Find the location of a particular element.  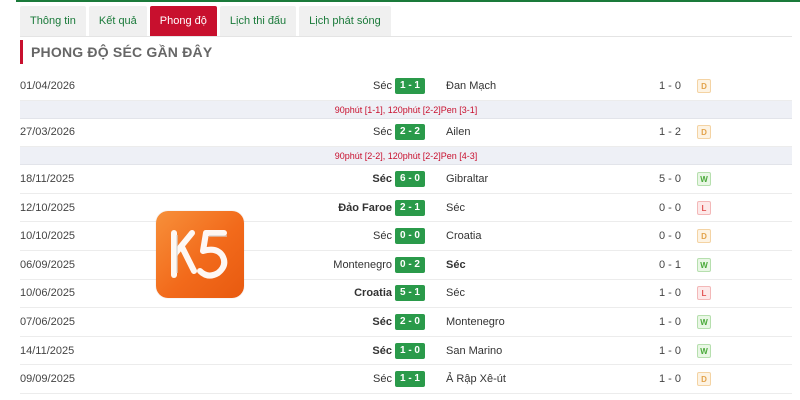

match-row: 09/09/2025 Séc 1 - 1 Ả Rập Xê-út 1 - 0 D is located at coordinates (406, 379).